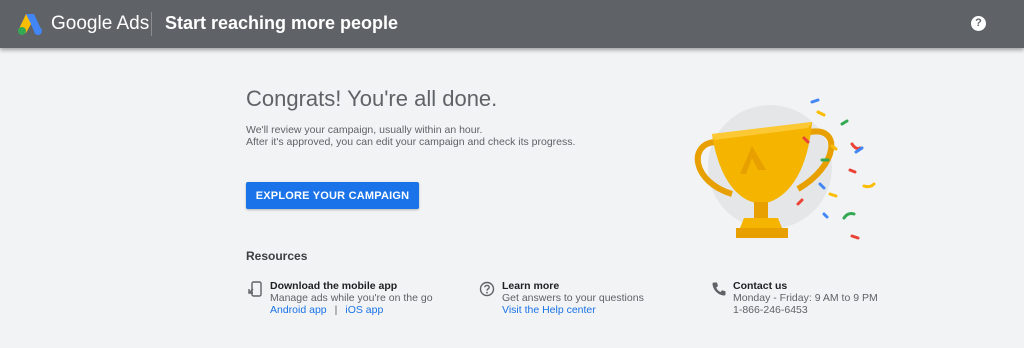  What do you see at coordinates (770, 310) in the screenshot?
I see `contact-phone: 1-866-246-6453` at bounding box center [770, 310].